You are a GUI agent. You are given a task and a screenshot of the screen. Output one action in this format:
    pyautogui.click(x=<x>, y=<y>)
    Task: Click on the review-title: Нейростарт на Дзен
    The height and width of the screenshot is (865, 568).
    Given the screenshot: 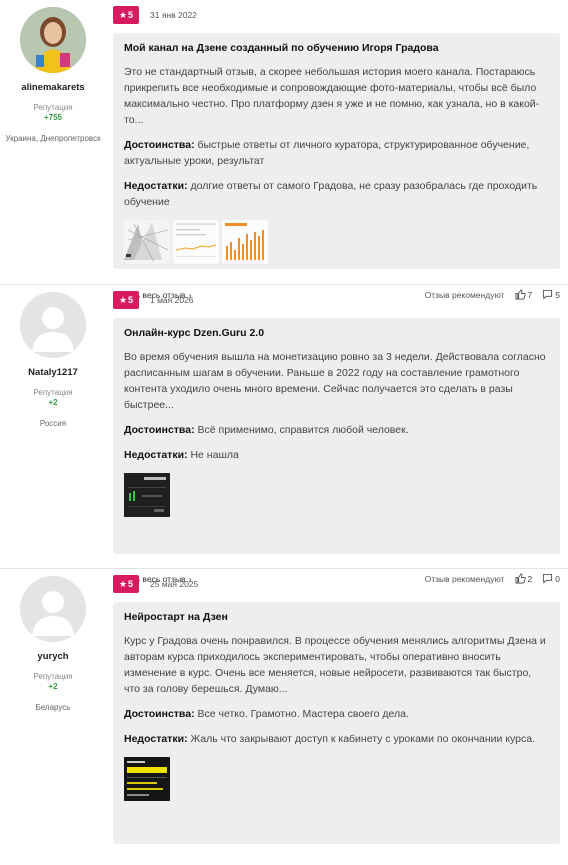 What is the action you would take?
    pyautogui.click(x=336, y=617)
    